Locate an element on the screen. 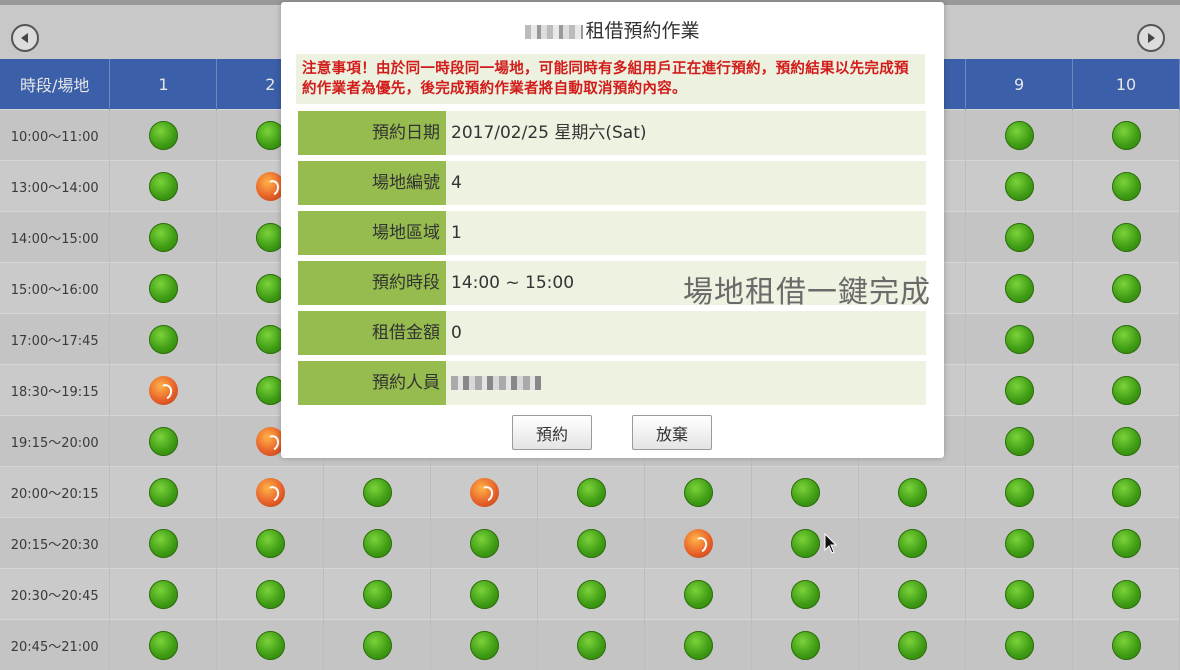 This screenshot has width=1180, height=670. corner-header: 時段/場地 is located at coordinates (55, 84).